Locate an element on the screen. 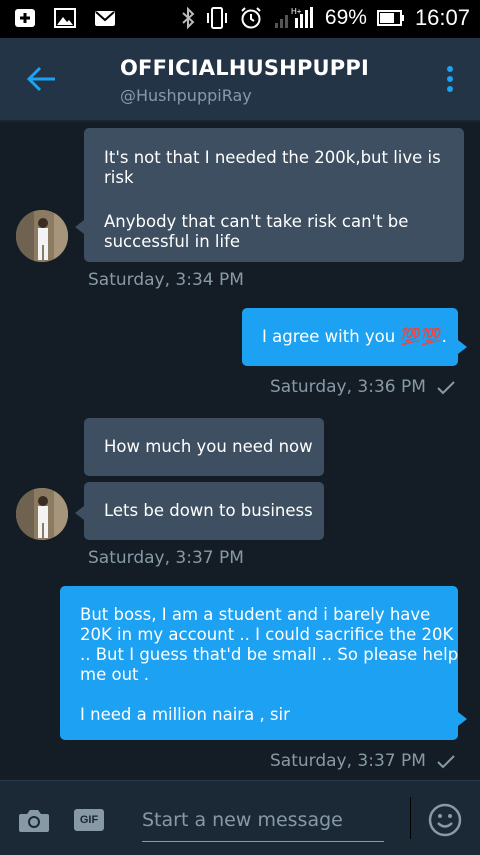 The image size is (480, 855). message-timestamp: Saturday, 3:36 PM is located at coordinates (348, 387).